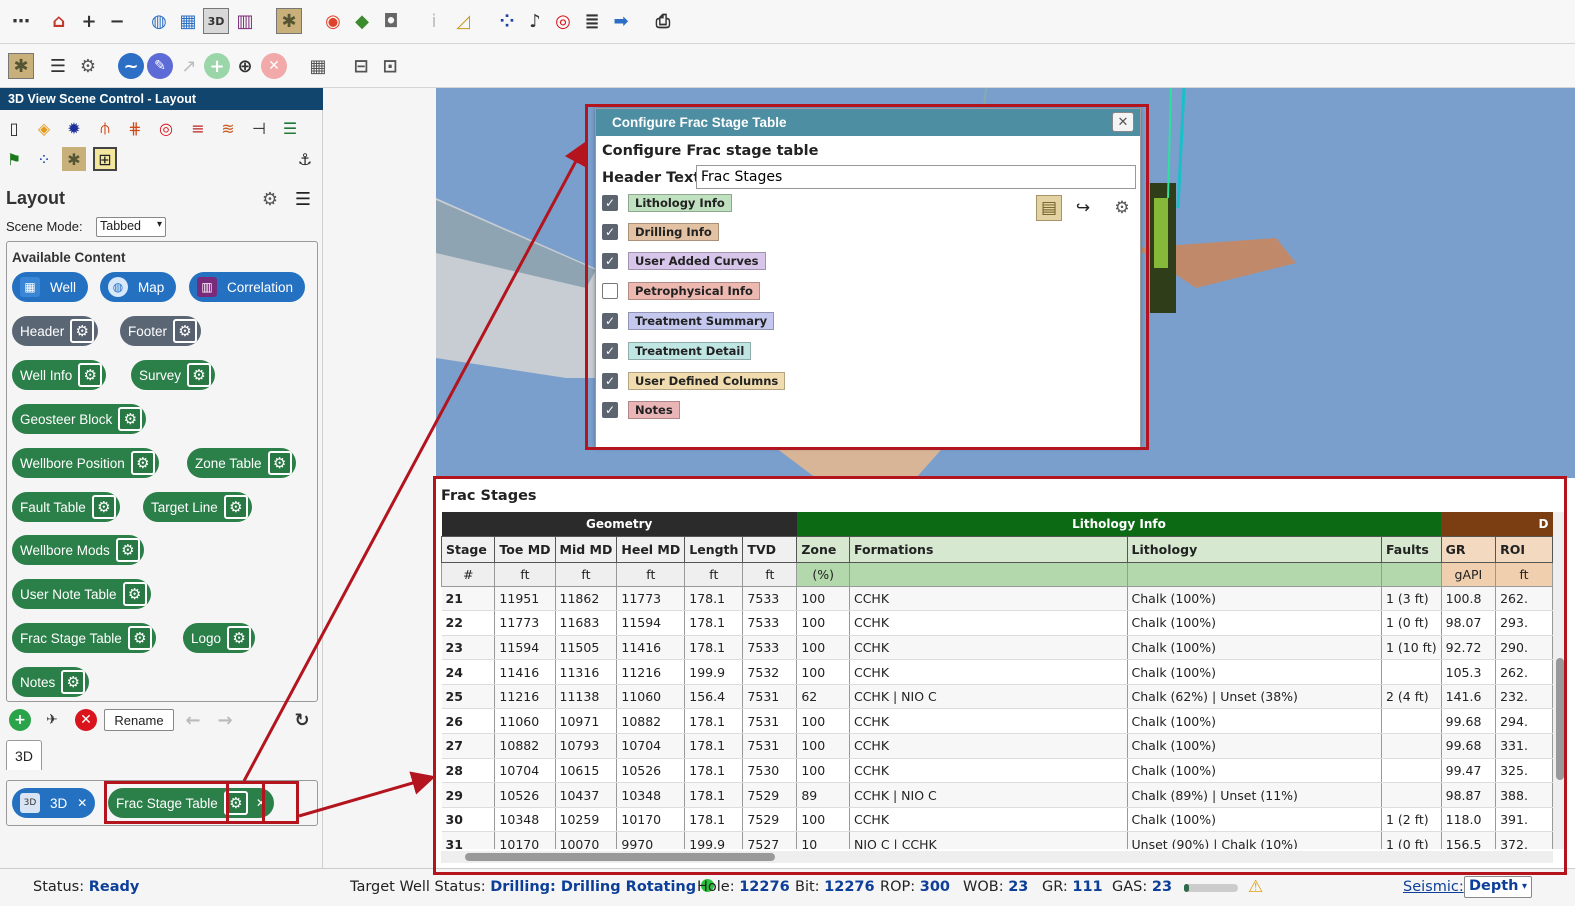  I want to click on alarm-icon: ♪, so click(535, 21).